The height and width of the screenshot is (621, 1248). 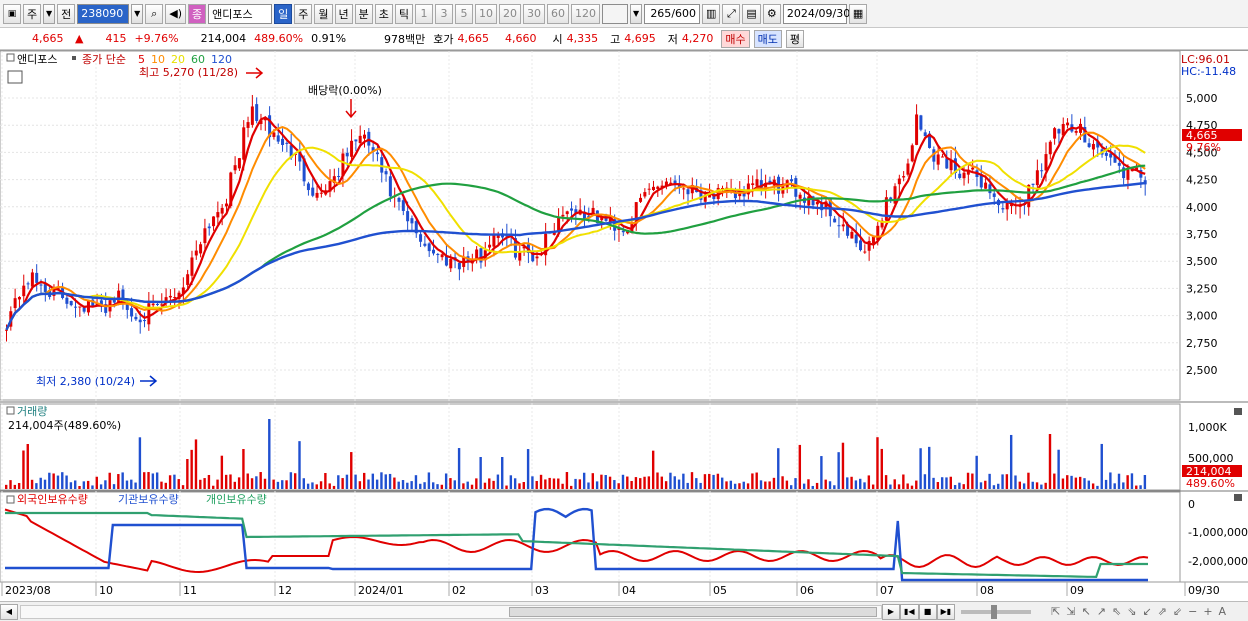 I want to click on unit-120: 120, so click(x=586, y=13).